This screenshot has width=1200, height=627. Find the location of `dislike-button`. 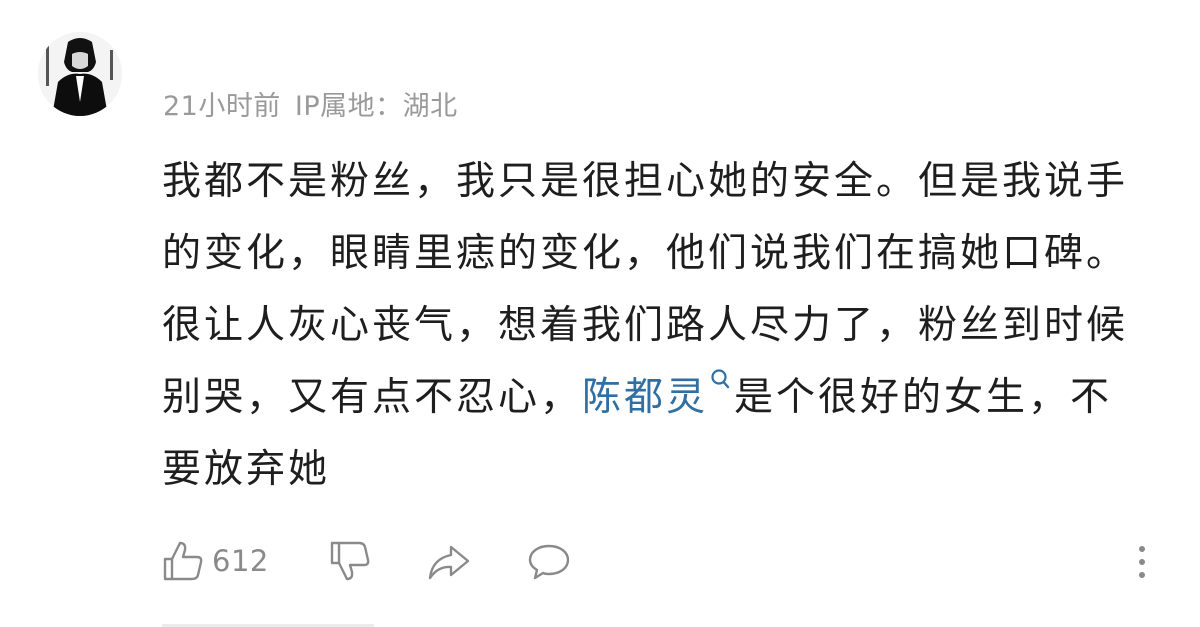

dislike-button is located at coordinates (350, 561).